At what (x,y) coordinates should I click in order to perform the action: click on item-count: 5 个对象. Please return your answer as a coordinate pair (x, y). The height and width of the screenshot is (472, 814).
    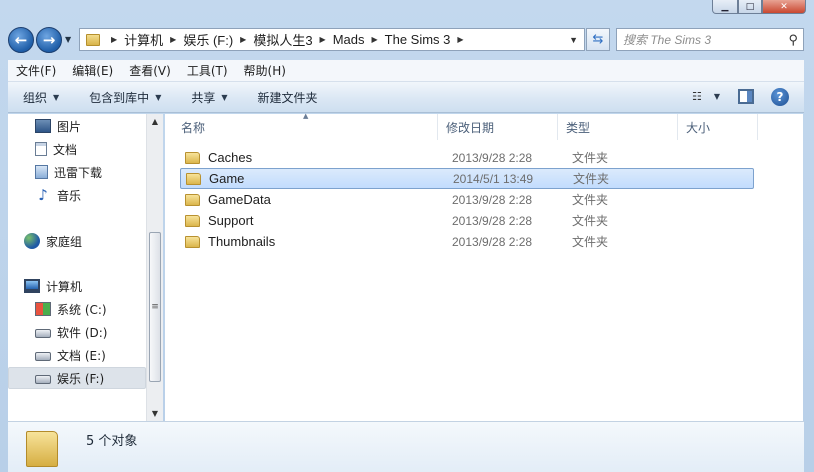
    Looking at the image, I should click on (112, 441).